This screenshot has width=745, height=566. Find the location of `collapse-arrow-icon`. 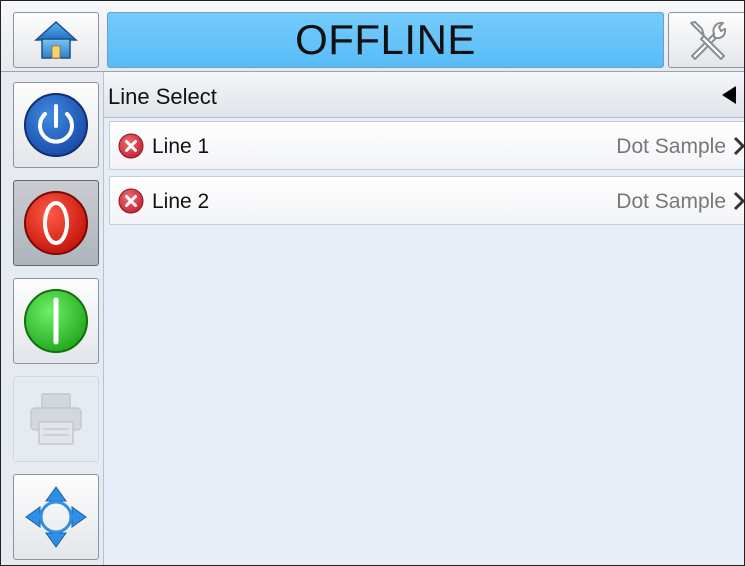

collapse-arrow-icon is located at coordinates (729, 95).